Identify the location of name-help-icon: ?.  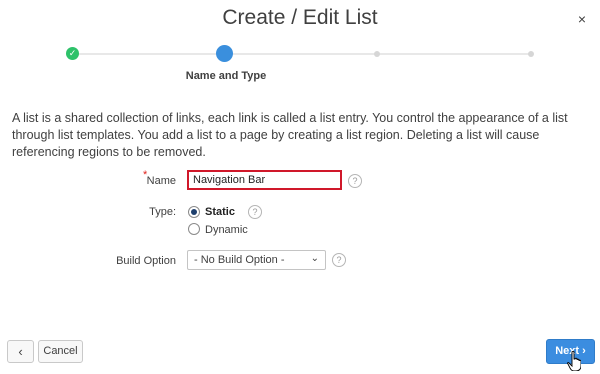
(355, 181).